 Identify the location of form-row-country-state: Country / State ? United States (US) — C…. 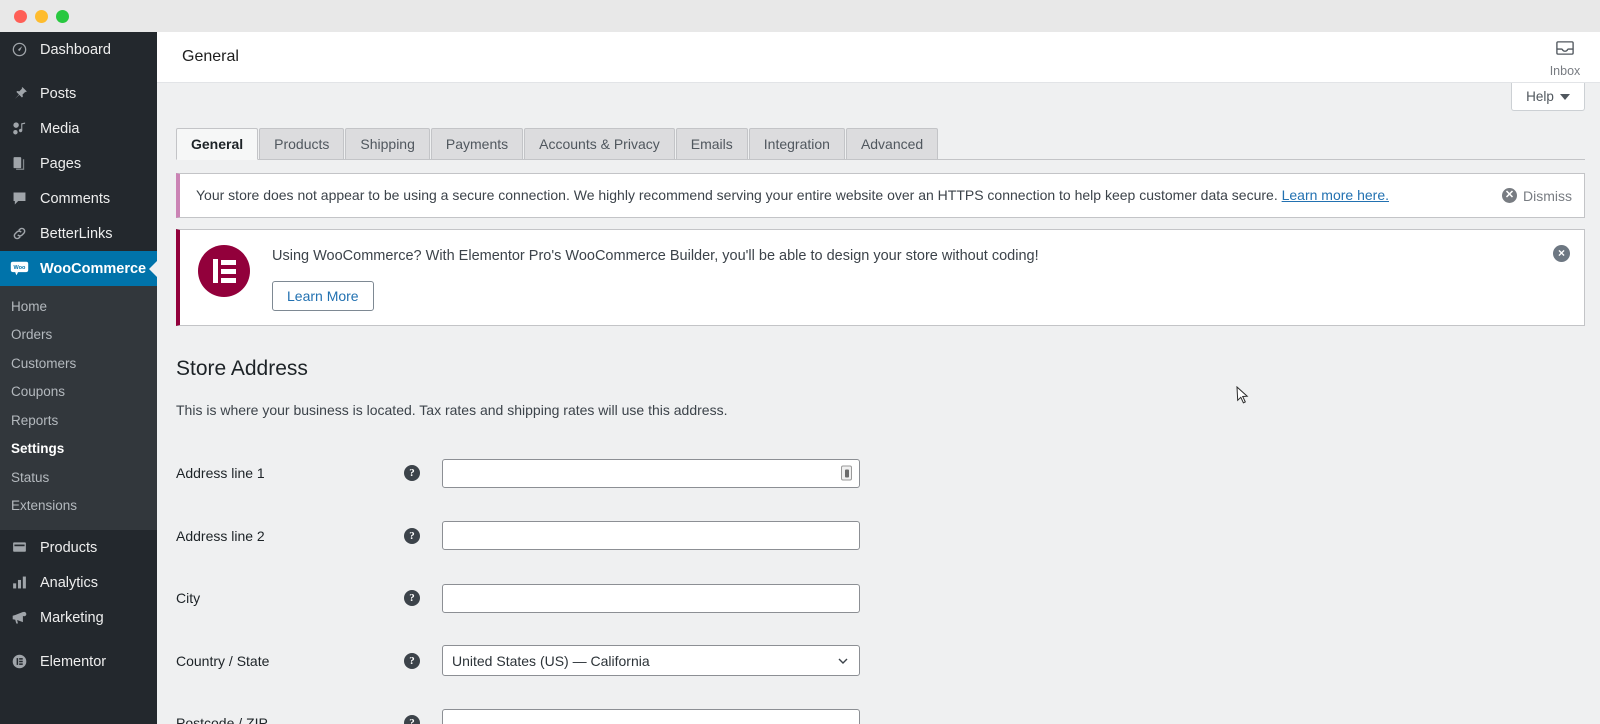
(880, 660).